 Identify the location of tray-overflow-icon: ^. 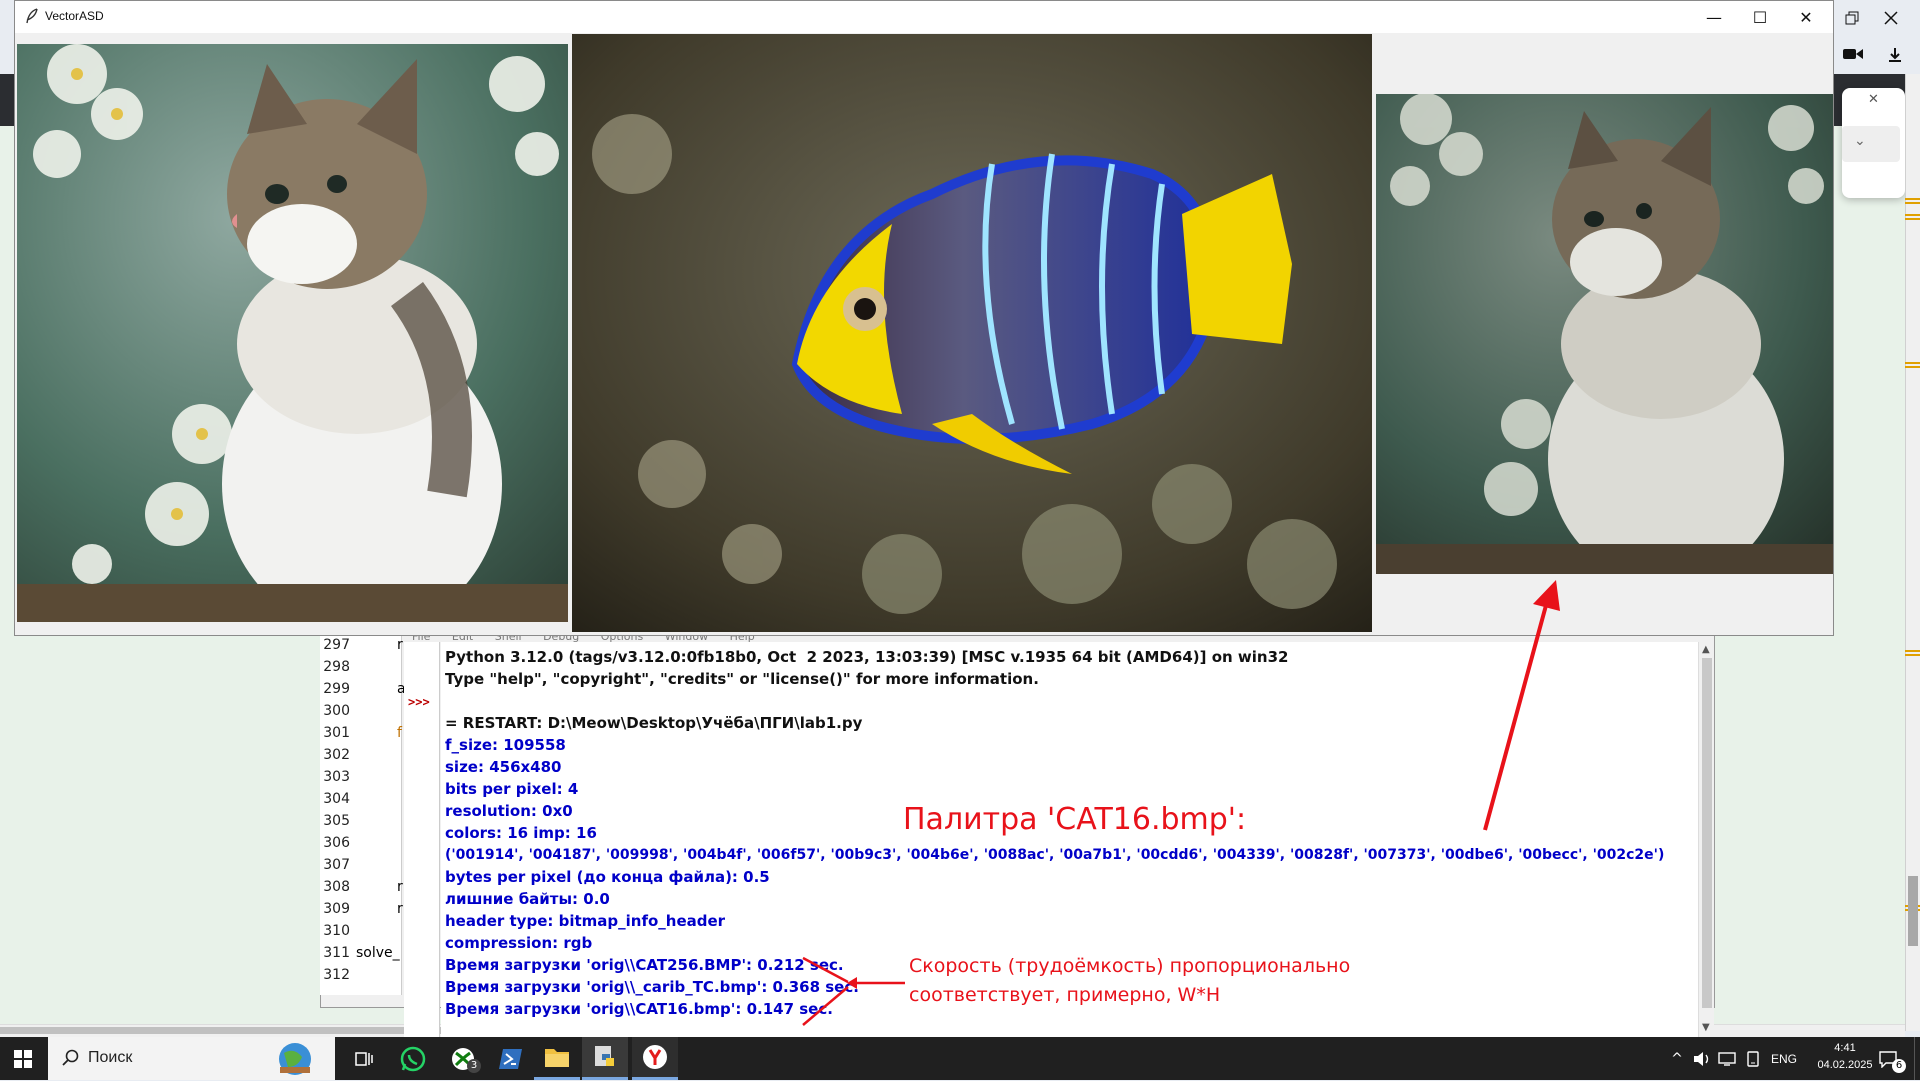
(1677, 1058).